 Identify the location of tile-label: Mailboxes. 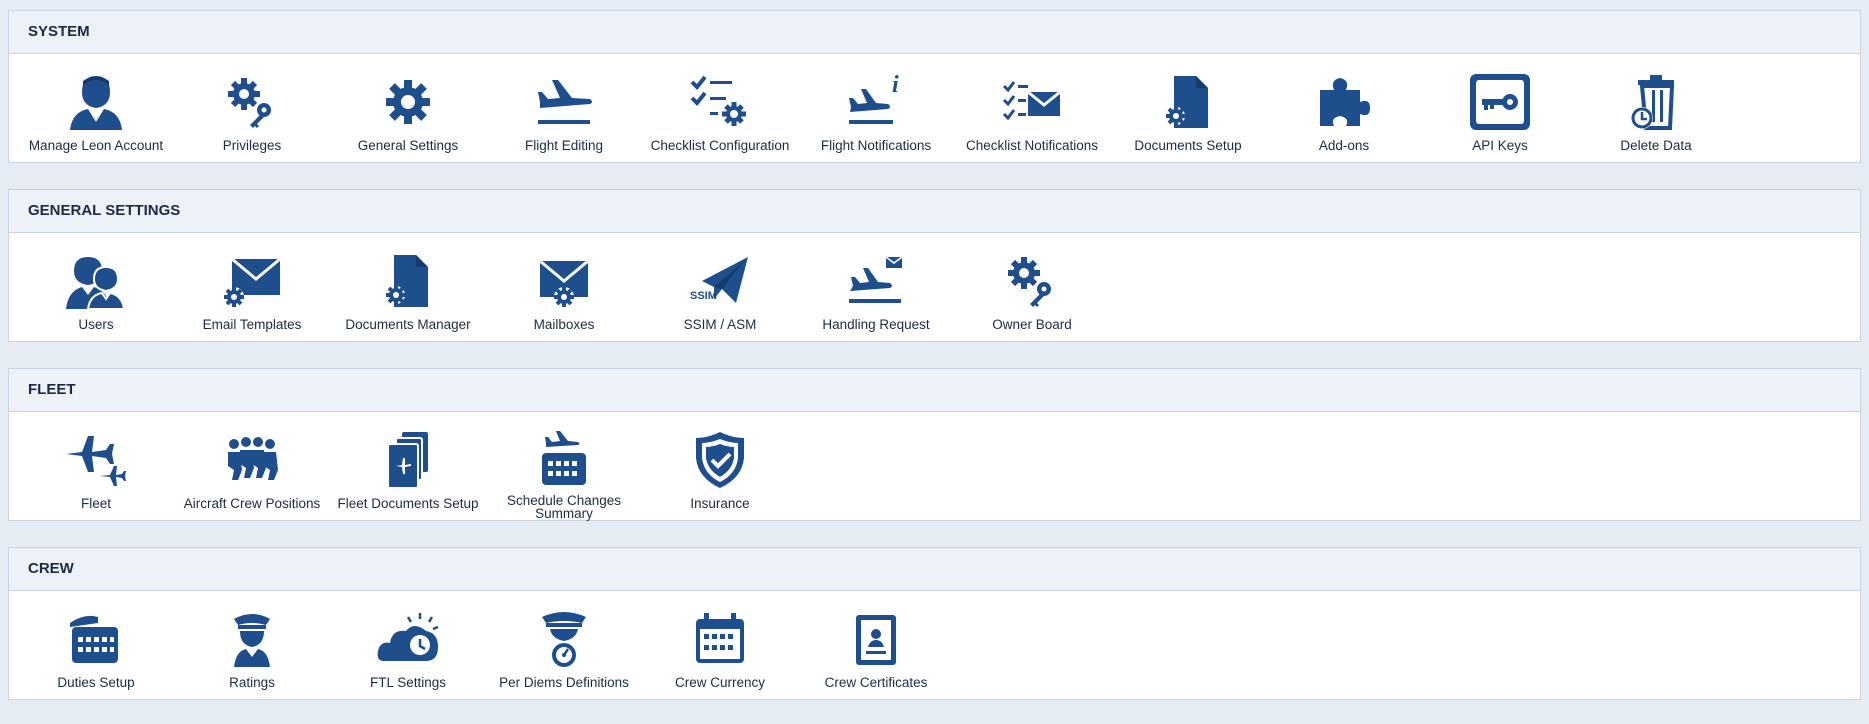
(564, 324).